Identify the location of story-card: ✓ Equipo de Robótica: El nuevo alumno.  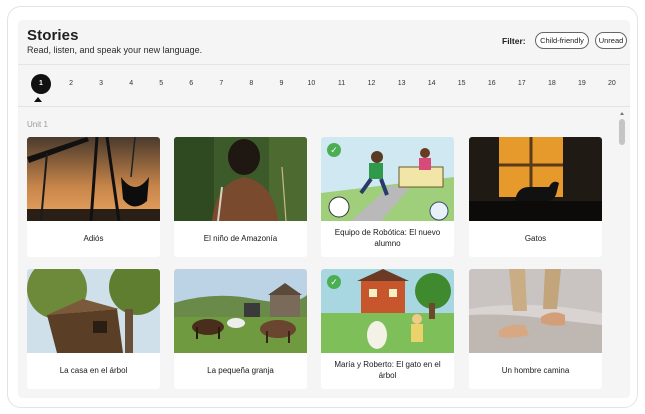
(387, 197).